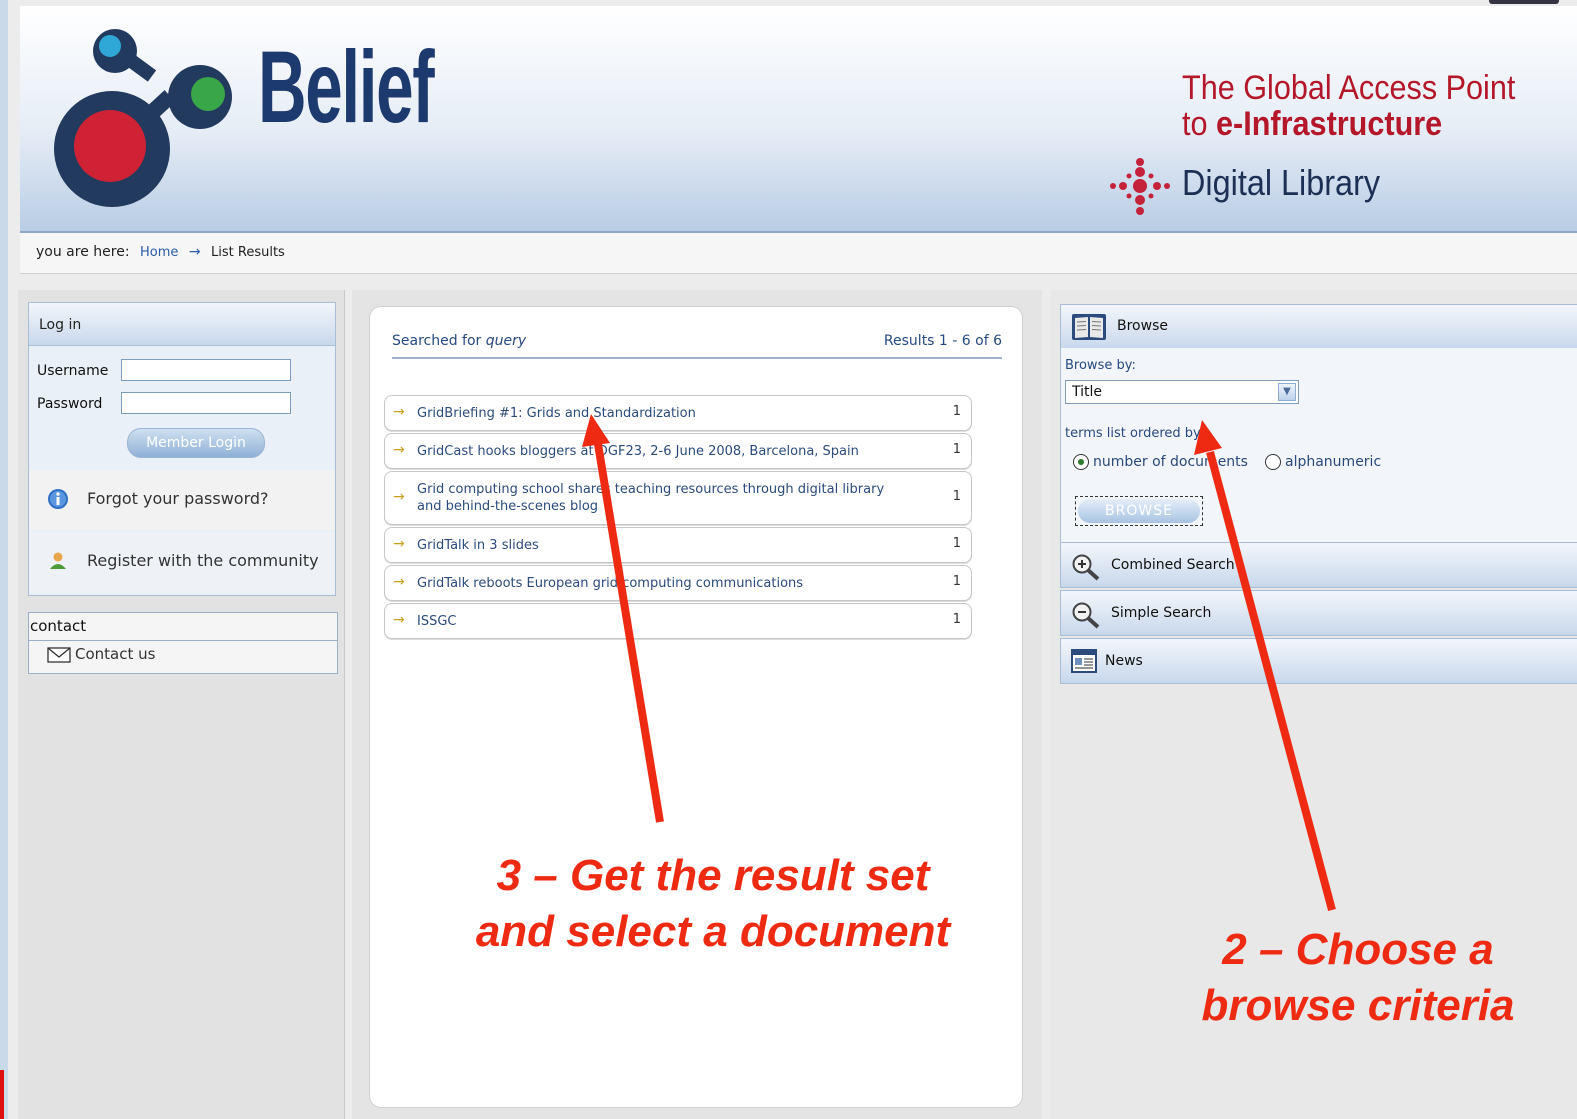 Image resolution: width=1577 pixels, height=1119 pixels. Describe the element at coordinates (439, 341) in the screenshot. I see `searched-for-prefix: Searched for` at that location.